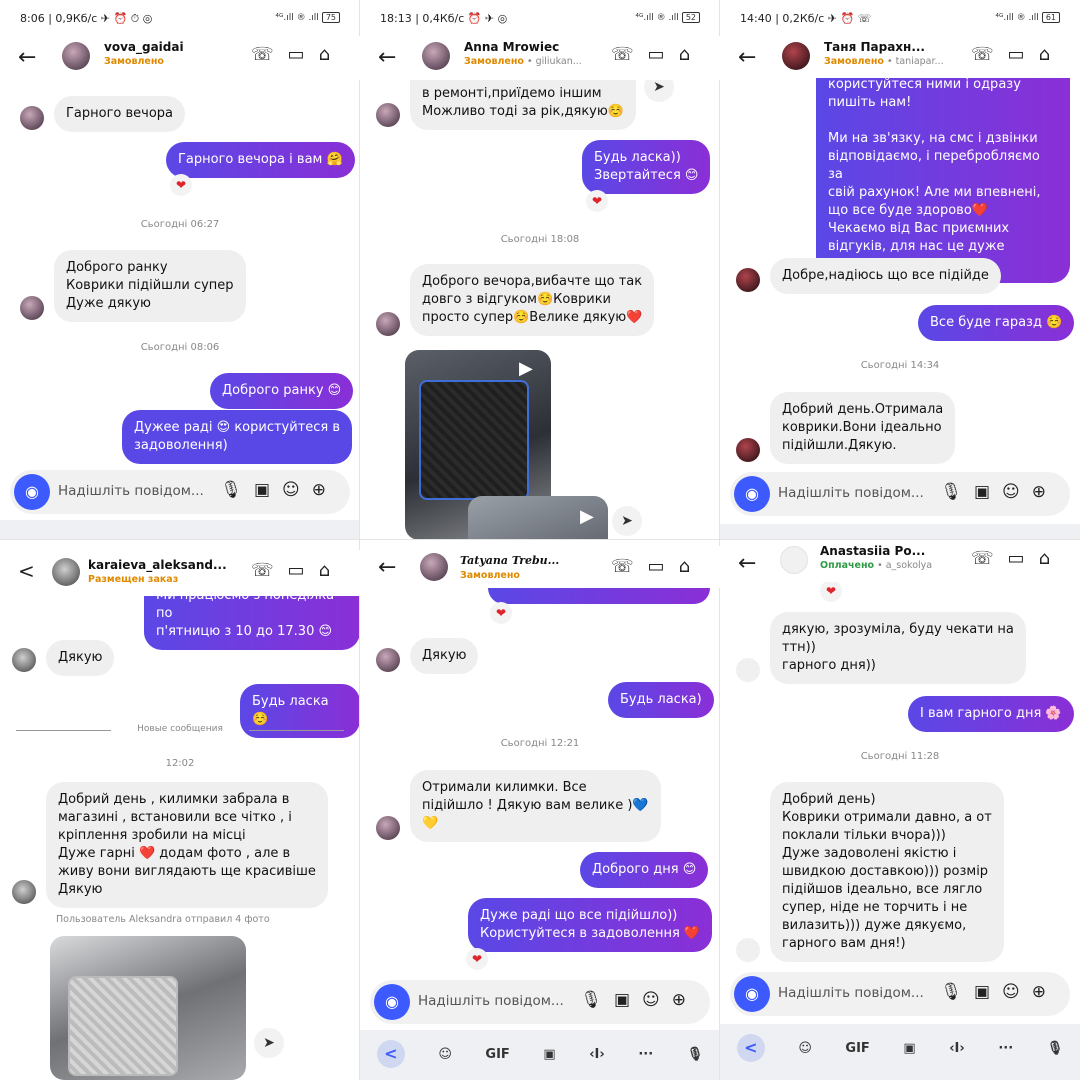 This screenshot has width=1080, height=1080. Describe the element at coordinates (26, 571) in the screenshot. I see `back-chevron-icon: <` at that location.